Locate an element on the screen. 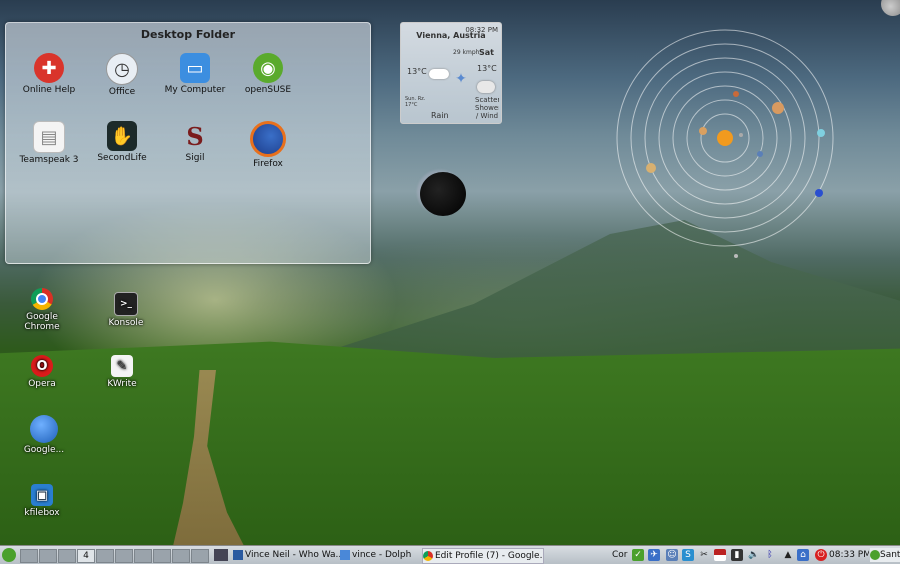 This screenshot has height=564, width=900. lifebuoy-icon: ✚ is located at coordinates (49, 68).